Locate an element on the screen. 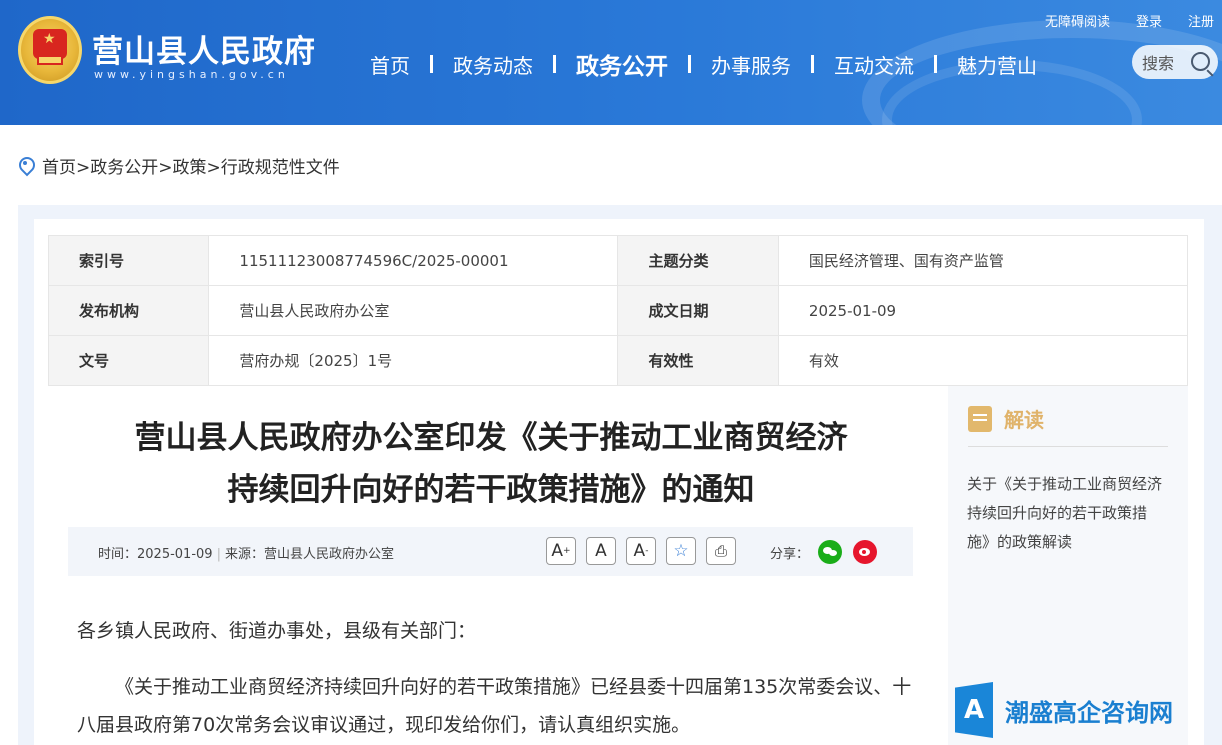 The image size is (1222, 745). article-paragraph: 各乡镇人民政府、街道办事处，县级有关部门： is located at coordinates (277, 631).